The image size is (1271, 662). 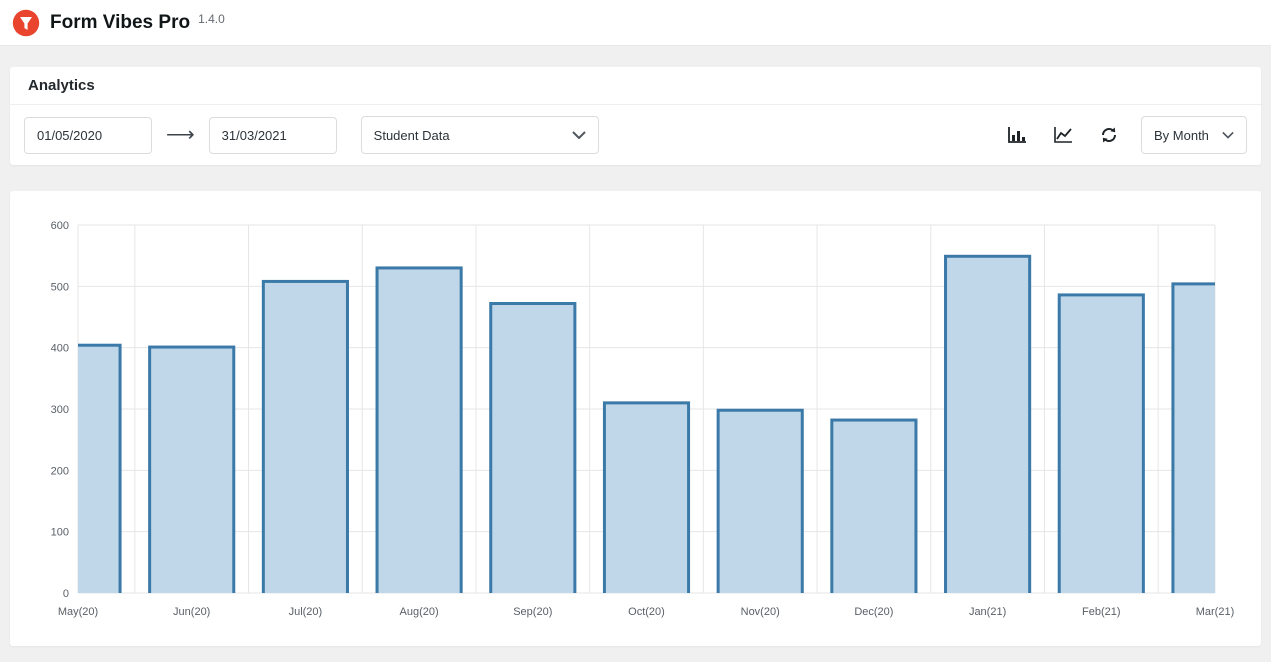 What do you see at coordinates (1101, 612) in the screenshot?
I see `svg-text: Feb(21)` at bounding box center [1101, 612].